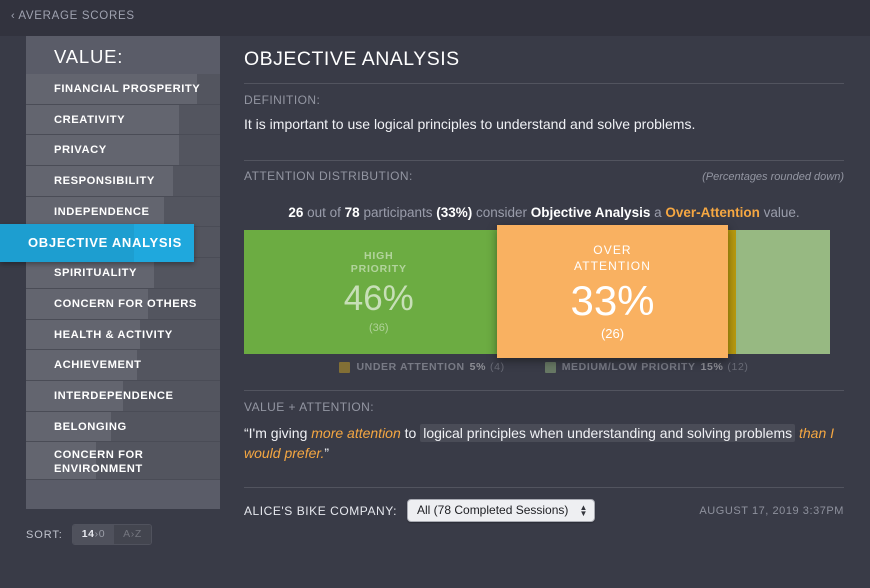  What do you see at coordinates (127, 534) in the screenshot?
I see `sort-alpha-from: A` at bounding box center [127, 534].